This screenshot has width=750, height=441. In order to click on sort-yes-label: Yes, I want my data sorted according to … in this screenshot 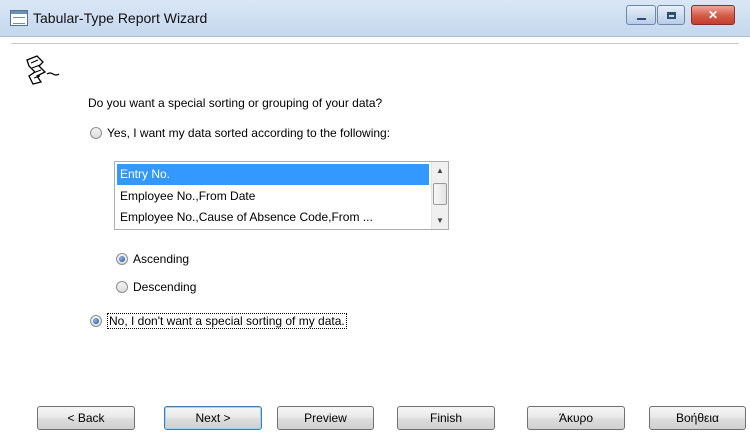, I will do `click(248, 133)`.